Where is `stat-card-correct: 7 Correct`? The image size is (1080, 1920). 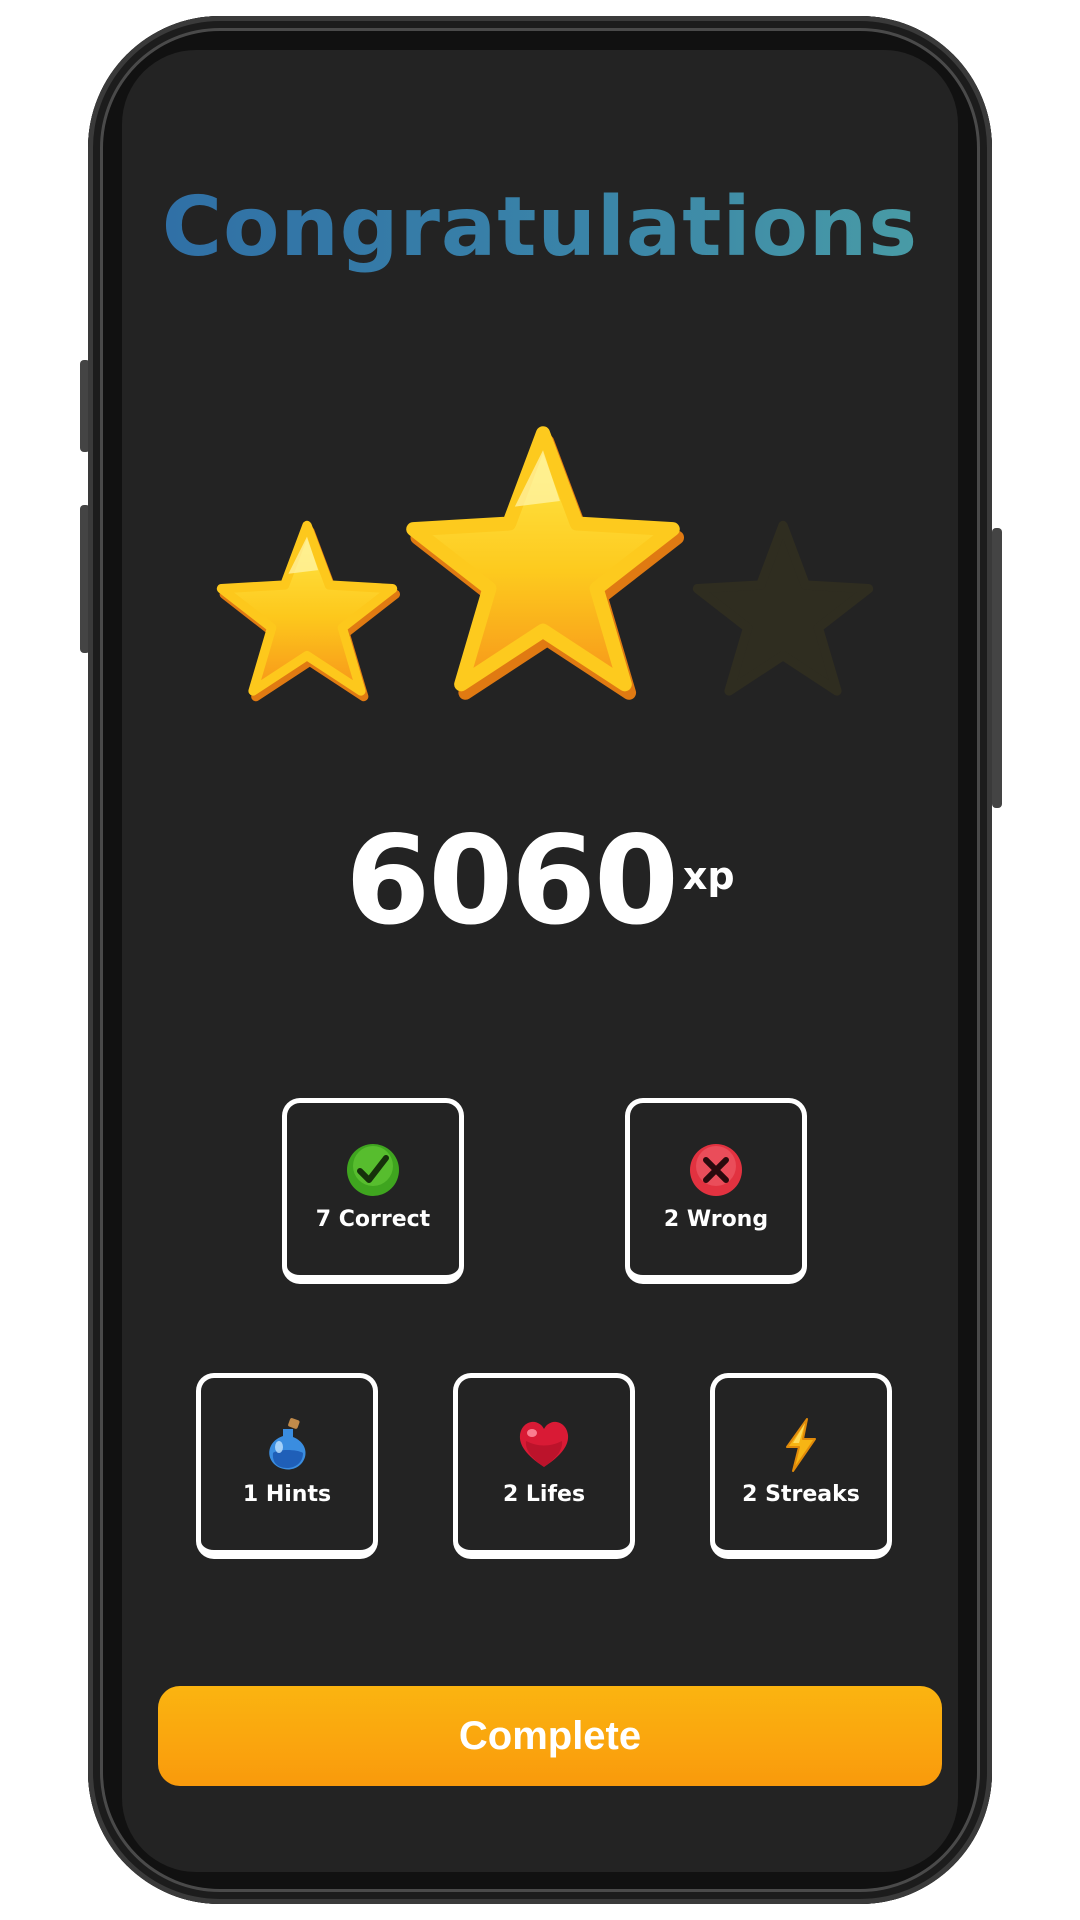
stat-card-correct: 7 Correct is located at coordinates (373, 1191).